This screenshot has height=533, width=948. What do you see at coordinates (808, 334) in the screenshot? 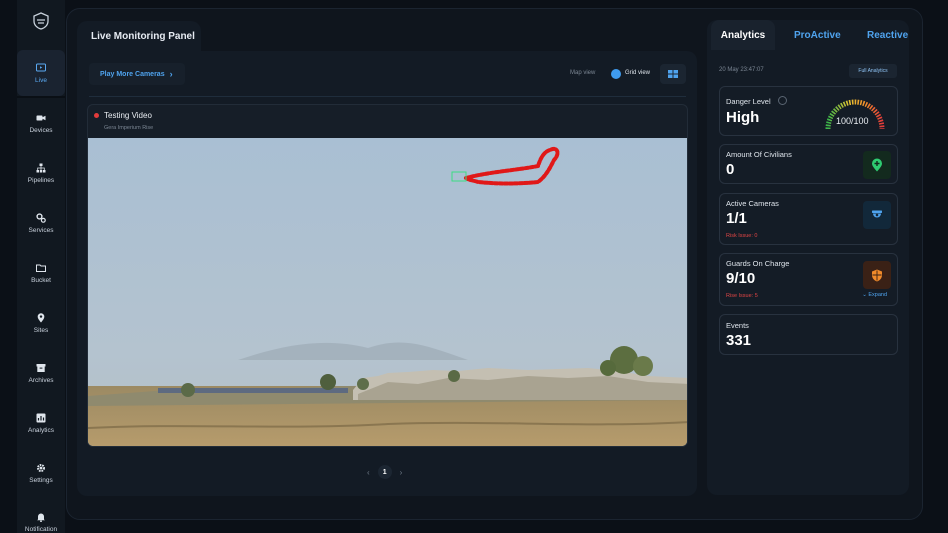
I see `events-card: Events 331` at bounding box center [808, 334].